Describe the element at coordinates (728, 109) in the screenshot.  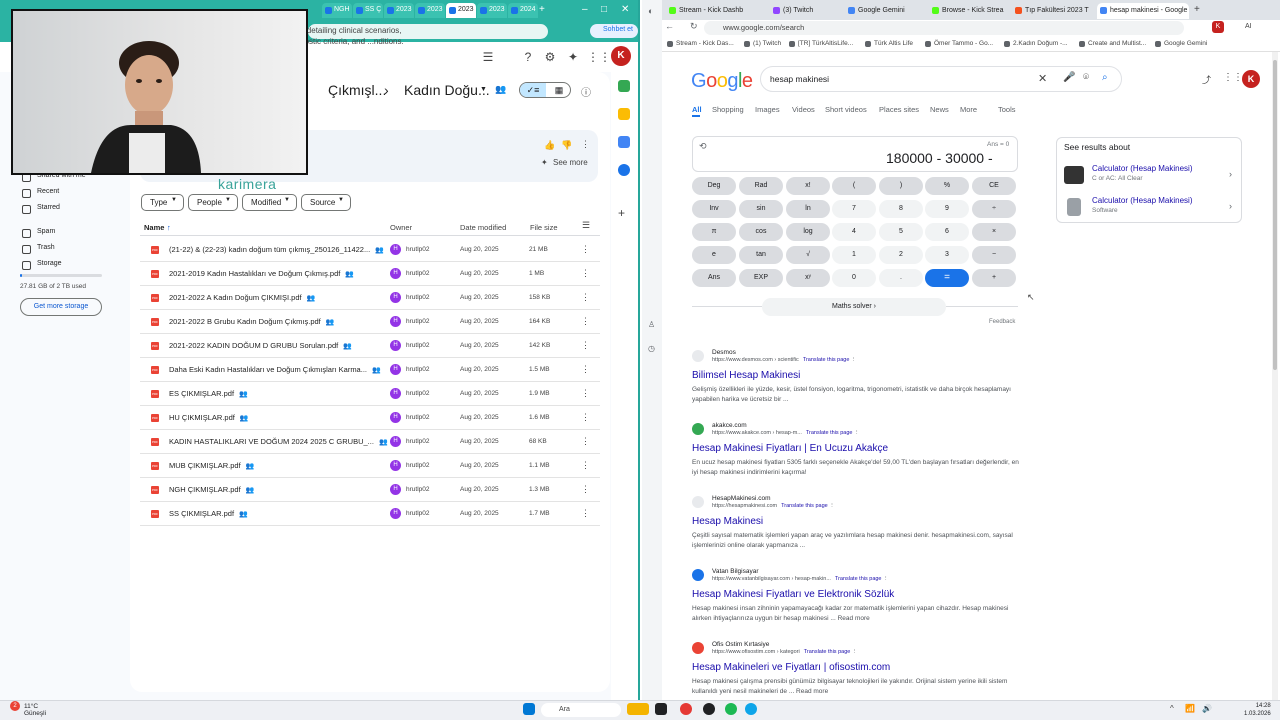
I see `search-tab: Shopping` at that location.